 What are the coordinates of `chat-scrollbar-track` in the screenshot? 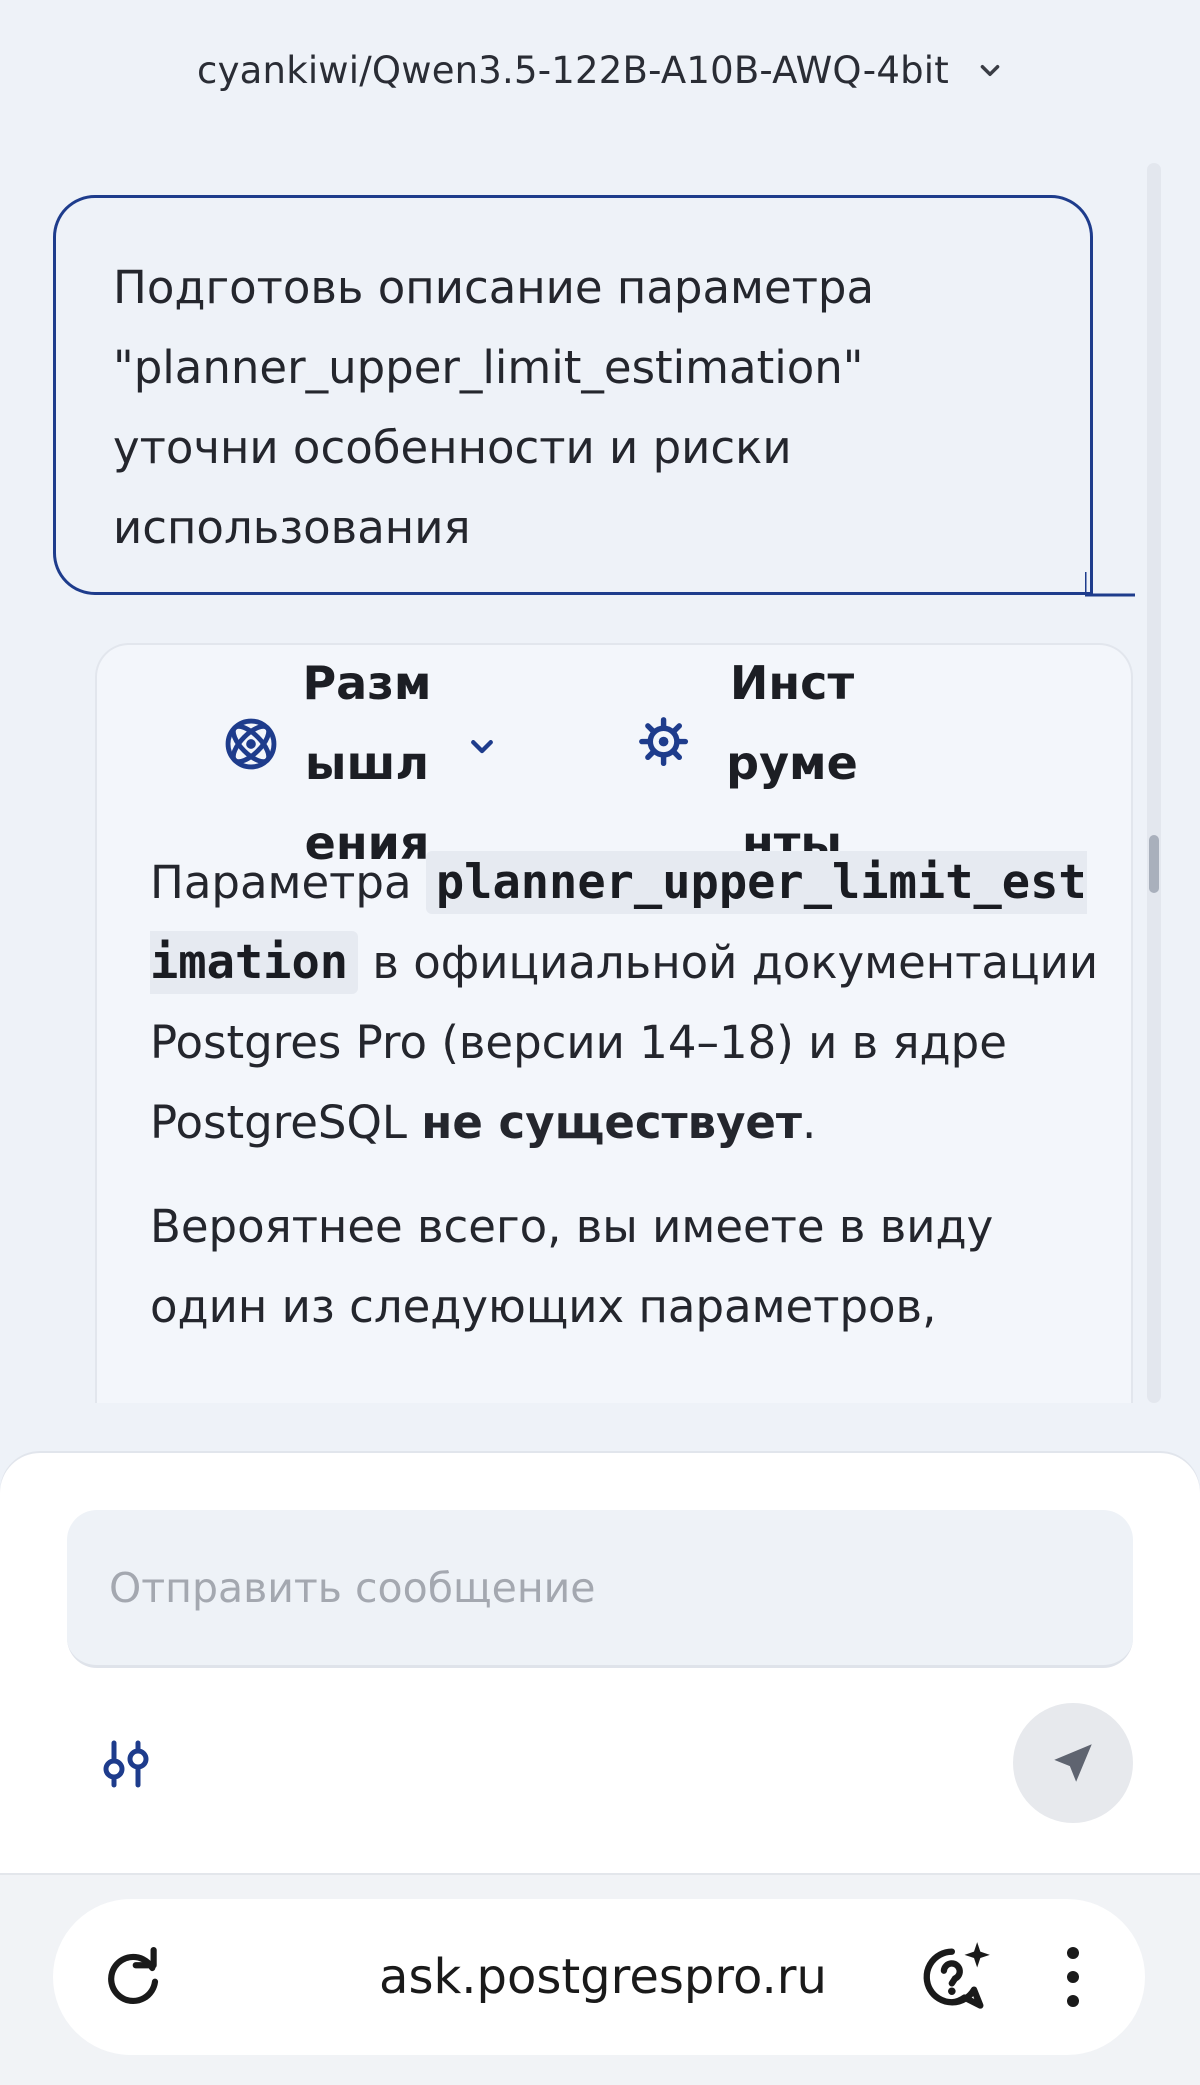 It's located at (1154, 783).